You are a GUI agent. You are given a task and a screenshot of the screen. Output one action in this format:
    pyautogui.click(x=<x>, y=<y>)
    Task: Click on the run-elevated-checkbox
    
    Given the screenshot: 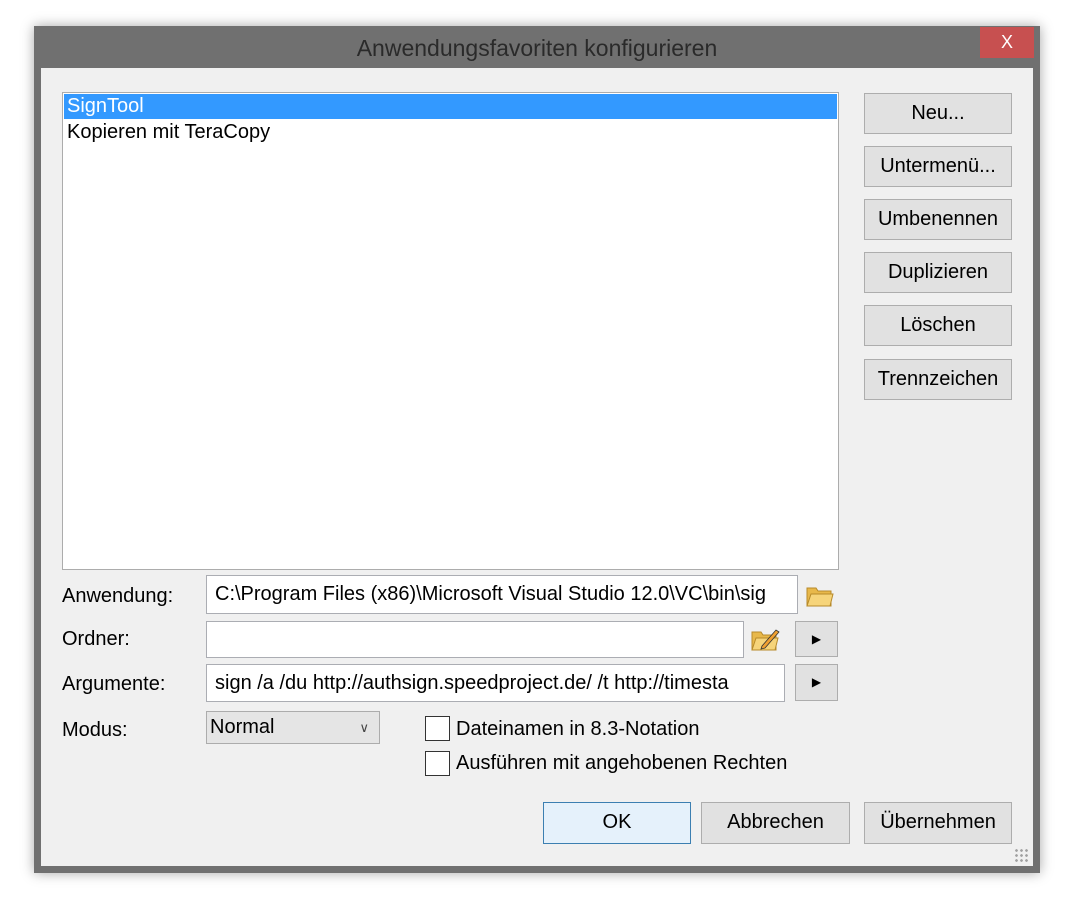 What is the action you would take?
    pyautogui.click(x=437, y=763)
    